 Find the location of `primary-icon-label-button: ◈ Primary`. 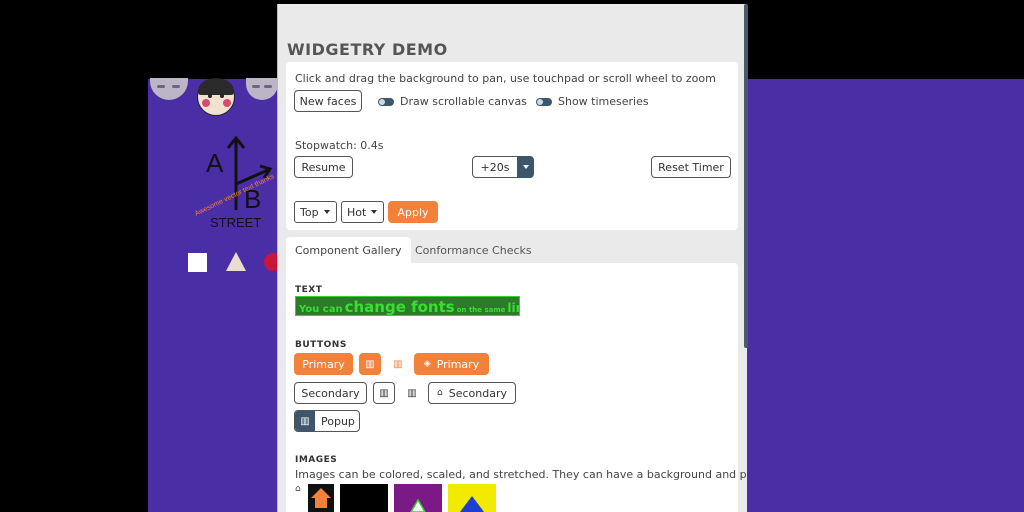

primary-icon-label-button: ◈ Primary is located at coordinates (451, 364).